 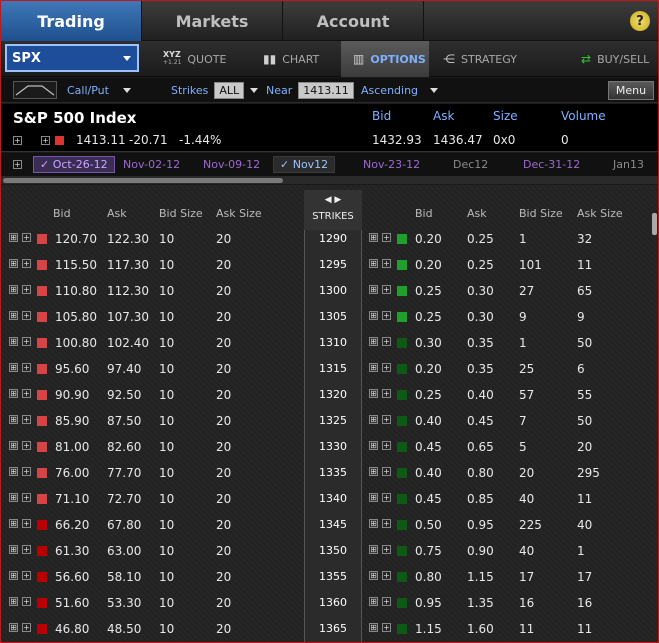 What do you see at coordinates (631, 90) in the screenshot?
I see `menu-button: Menu` at bounding box center [631, 90].